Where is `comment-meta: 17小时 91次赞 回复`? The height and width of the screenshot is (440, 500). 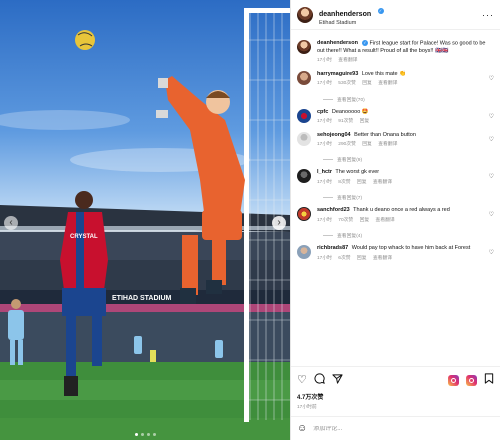
comment-meta: 17小时 91次赞 回复 is located at coordinates (399, 122).